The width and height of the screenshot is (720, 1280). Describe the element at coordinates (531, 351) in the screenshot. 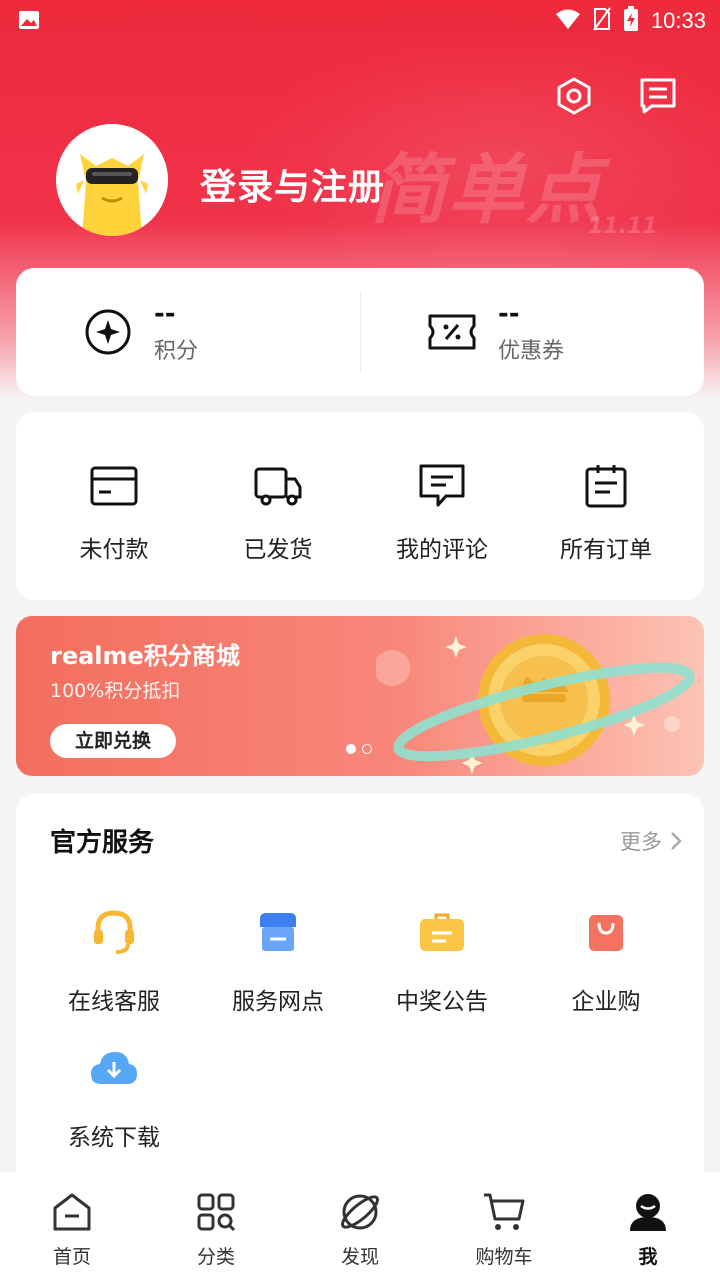

I see `coupon-label: 优惠券` at that location.